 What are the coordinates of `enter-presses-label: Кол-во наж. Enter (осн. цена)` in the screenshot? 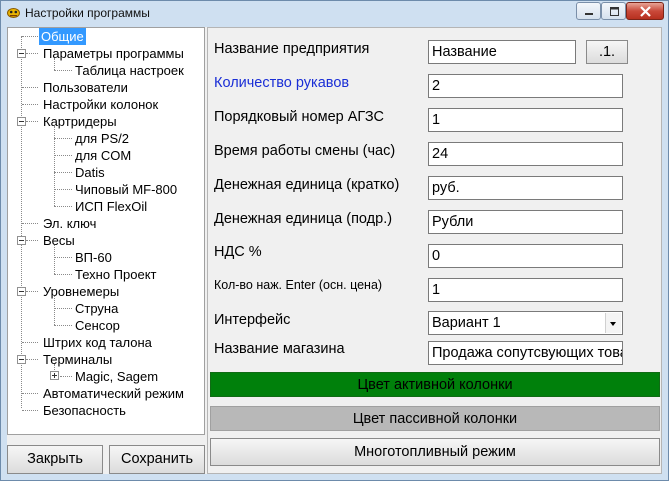 It's located at (298, 285).